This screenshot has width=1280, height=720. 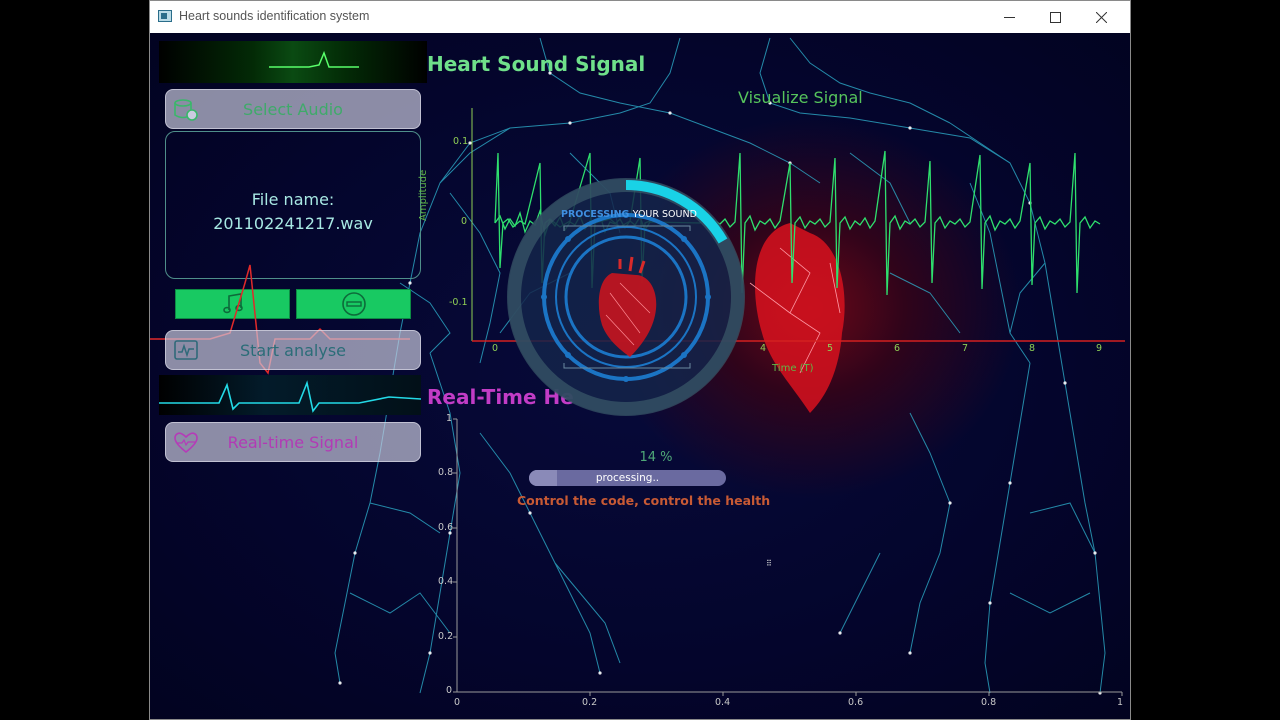 I want to click on processing-ring, so click(x=626, y=297).